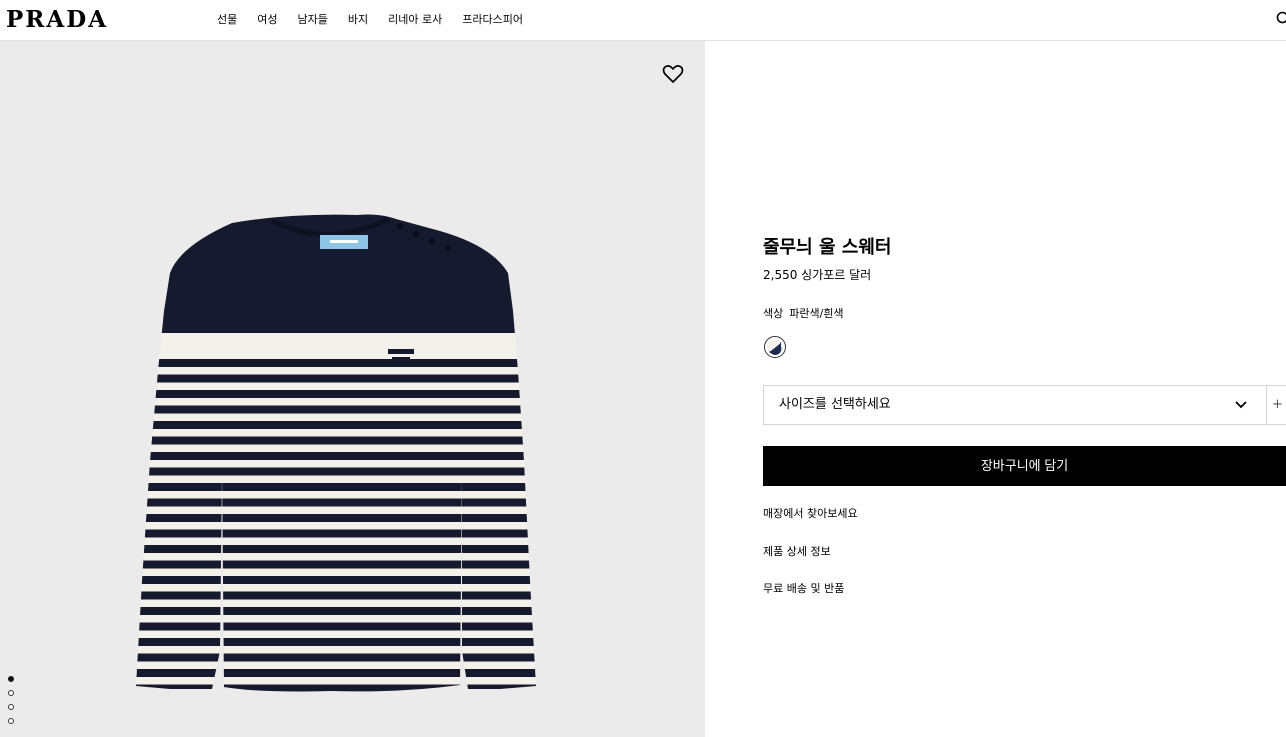 This screenshot has height=737, width=1286. I want to click on heart-icon, so click(673, 74).